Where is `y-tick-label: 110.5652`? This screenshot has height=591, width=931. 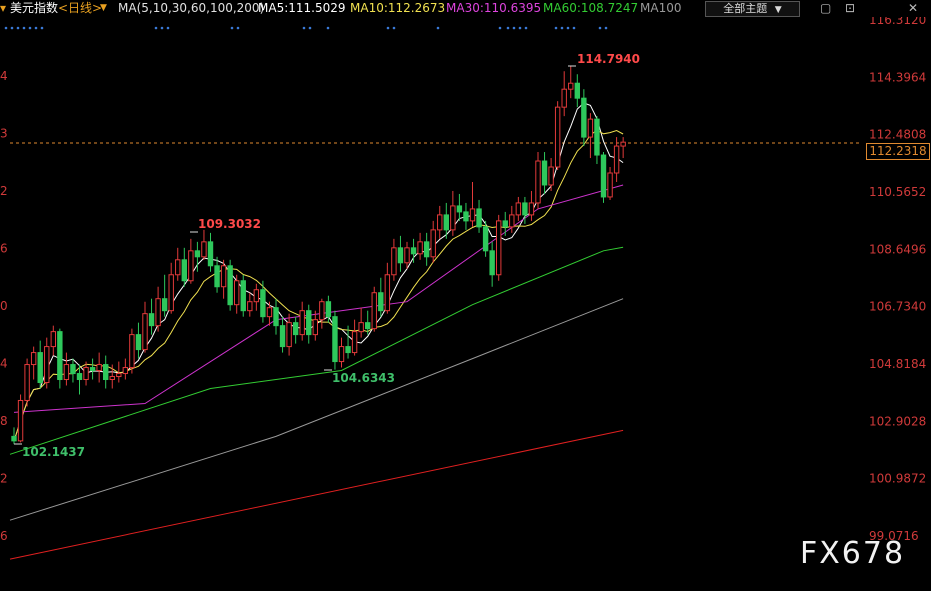 y-tick-label: 110.5652 is located at coordinates (897, 192).